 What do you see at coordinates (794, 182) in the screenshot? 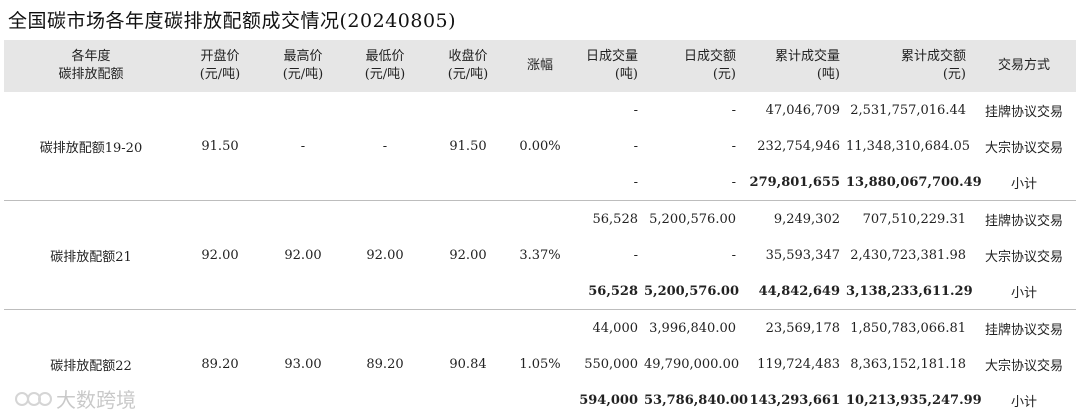
I see `cum-volume: 279,801,655` at bounding box center [794, 182].